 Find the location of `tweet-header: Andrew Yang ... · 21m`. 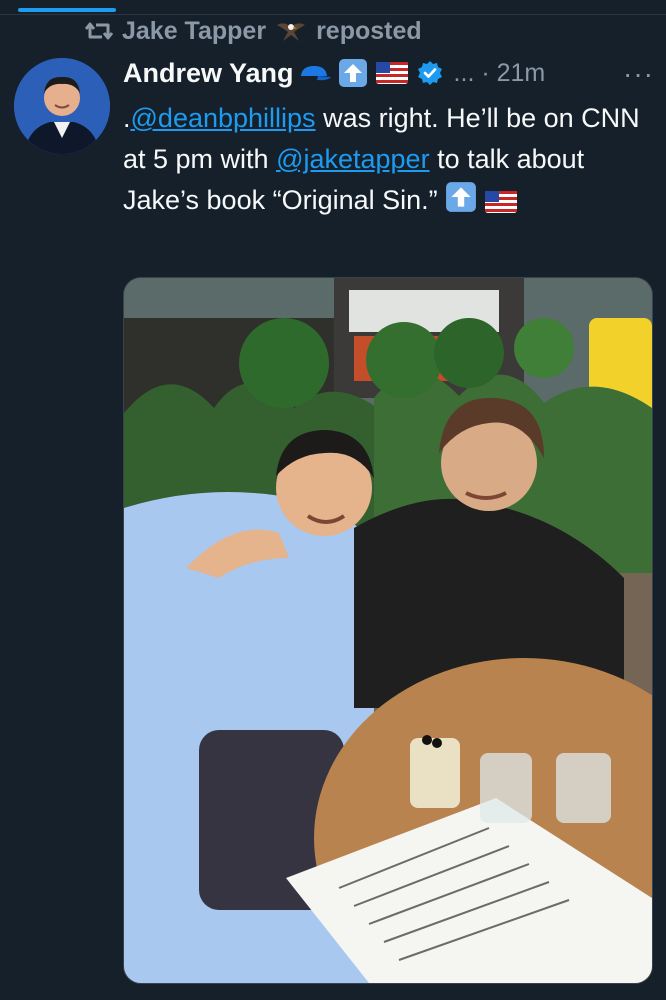

tweet-header: Andrew Yang ... · 21m is located at coordinates (334, 73).